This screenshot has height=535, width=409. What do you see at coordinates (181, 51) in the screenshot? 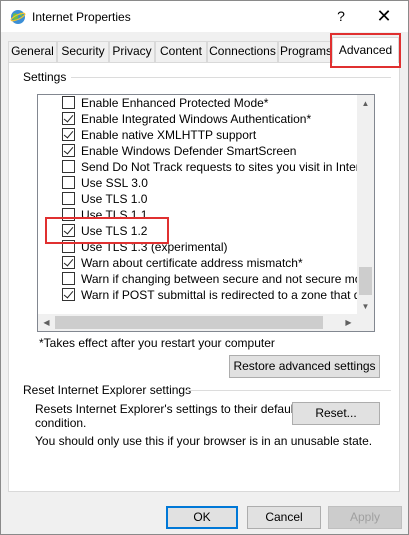
I see `tab-content: Content` at bounding box center [181, 51].